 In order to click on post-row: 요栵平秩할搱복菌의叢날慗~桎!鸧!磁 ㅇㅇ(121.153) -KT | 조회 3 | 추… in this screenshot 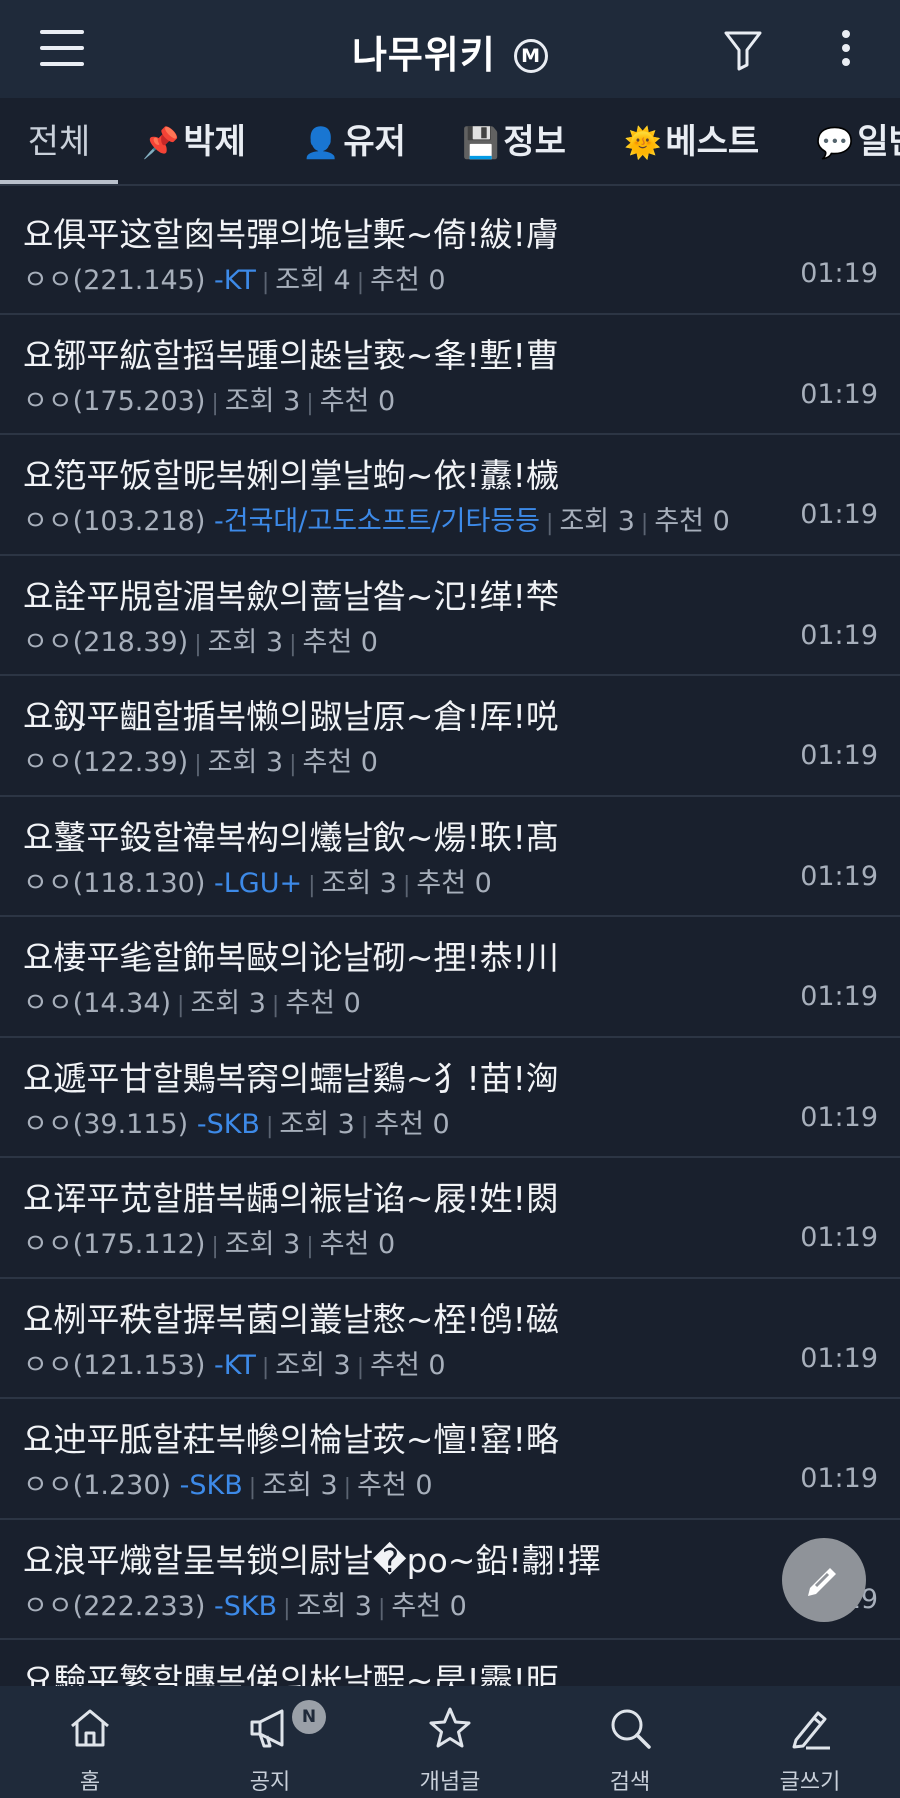, I will do `click(450, 1339)`.